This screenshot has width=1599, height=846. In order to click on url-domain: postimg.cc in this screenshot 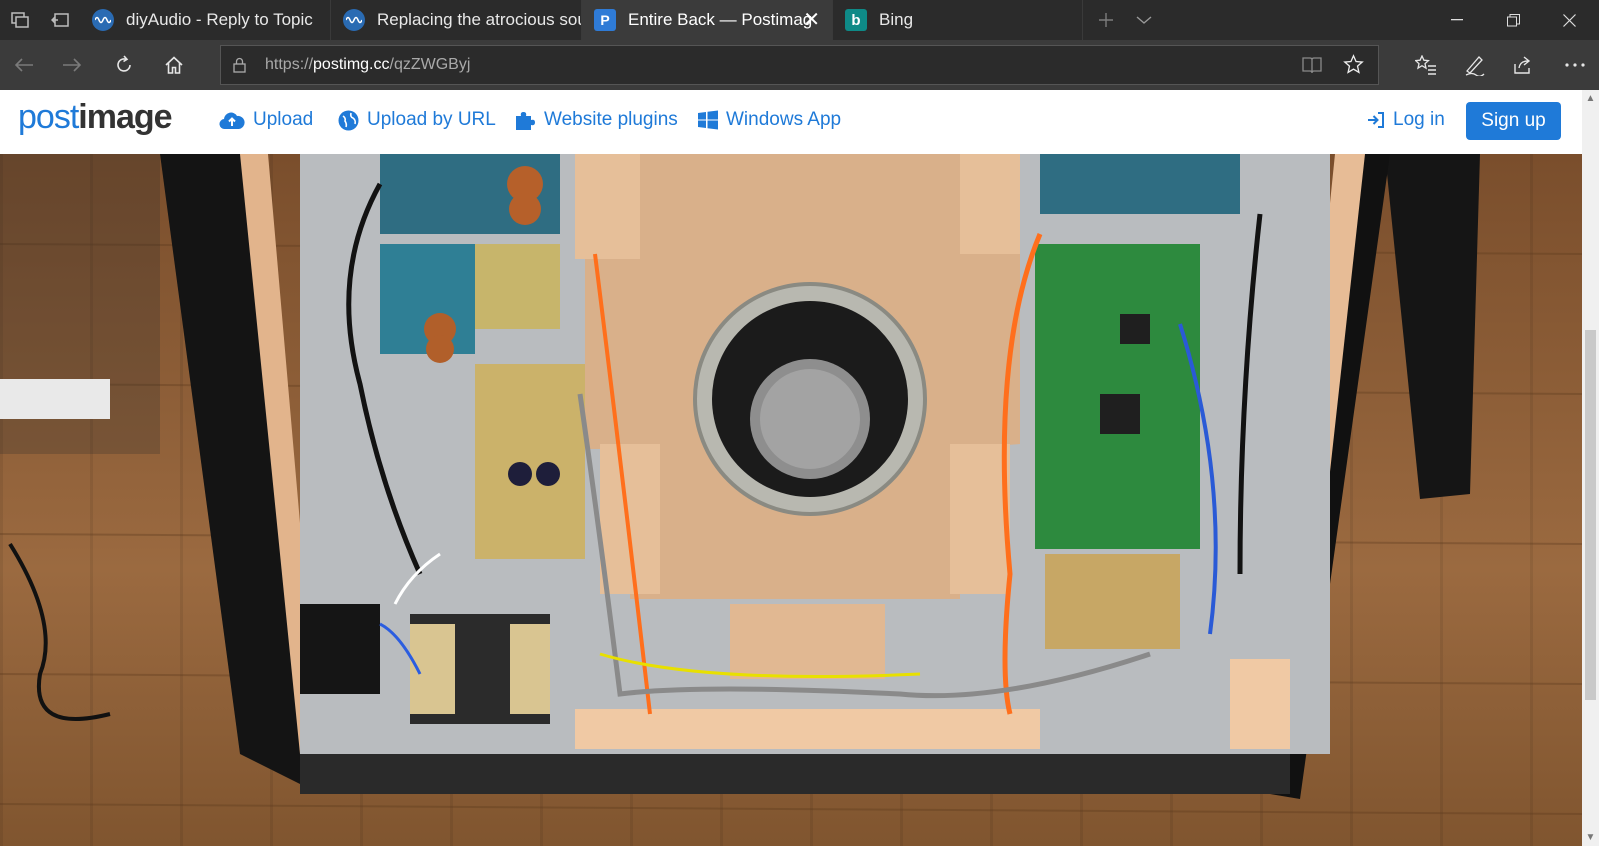, I will do `click(351, 64)`.